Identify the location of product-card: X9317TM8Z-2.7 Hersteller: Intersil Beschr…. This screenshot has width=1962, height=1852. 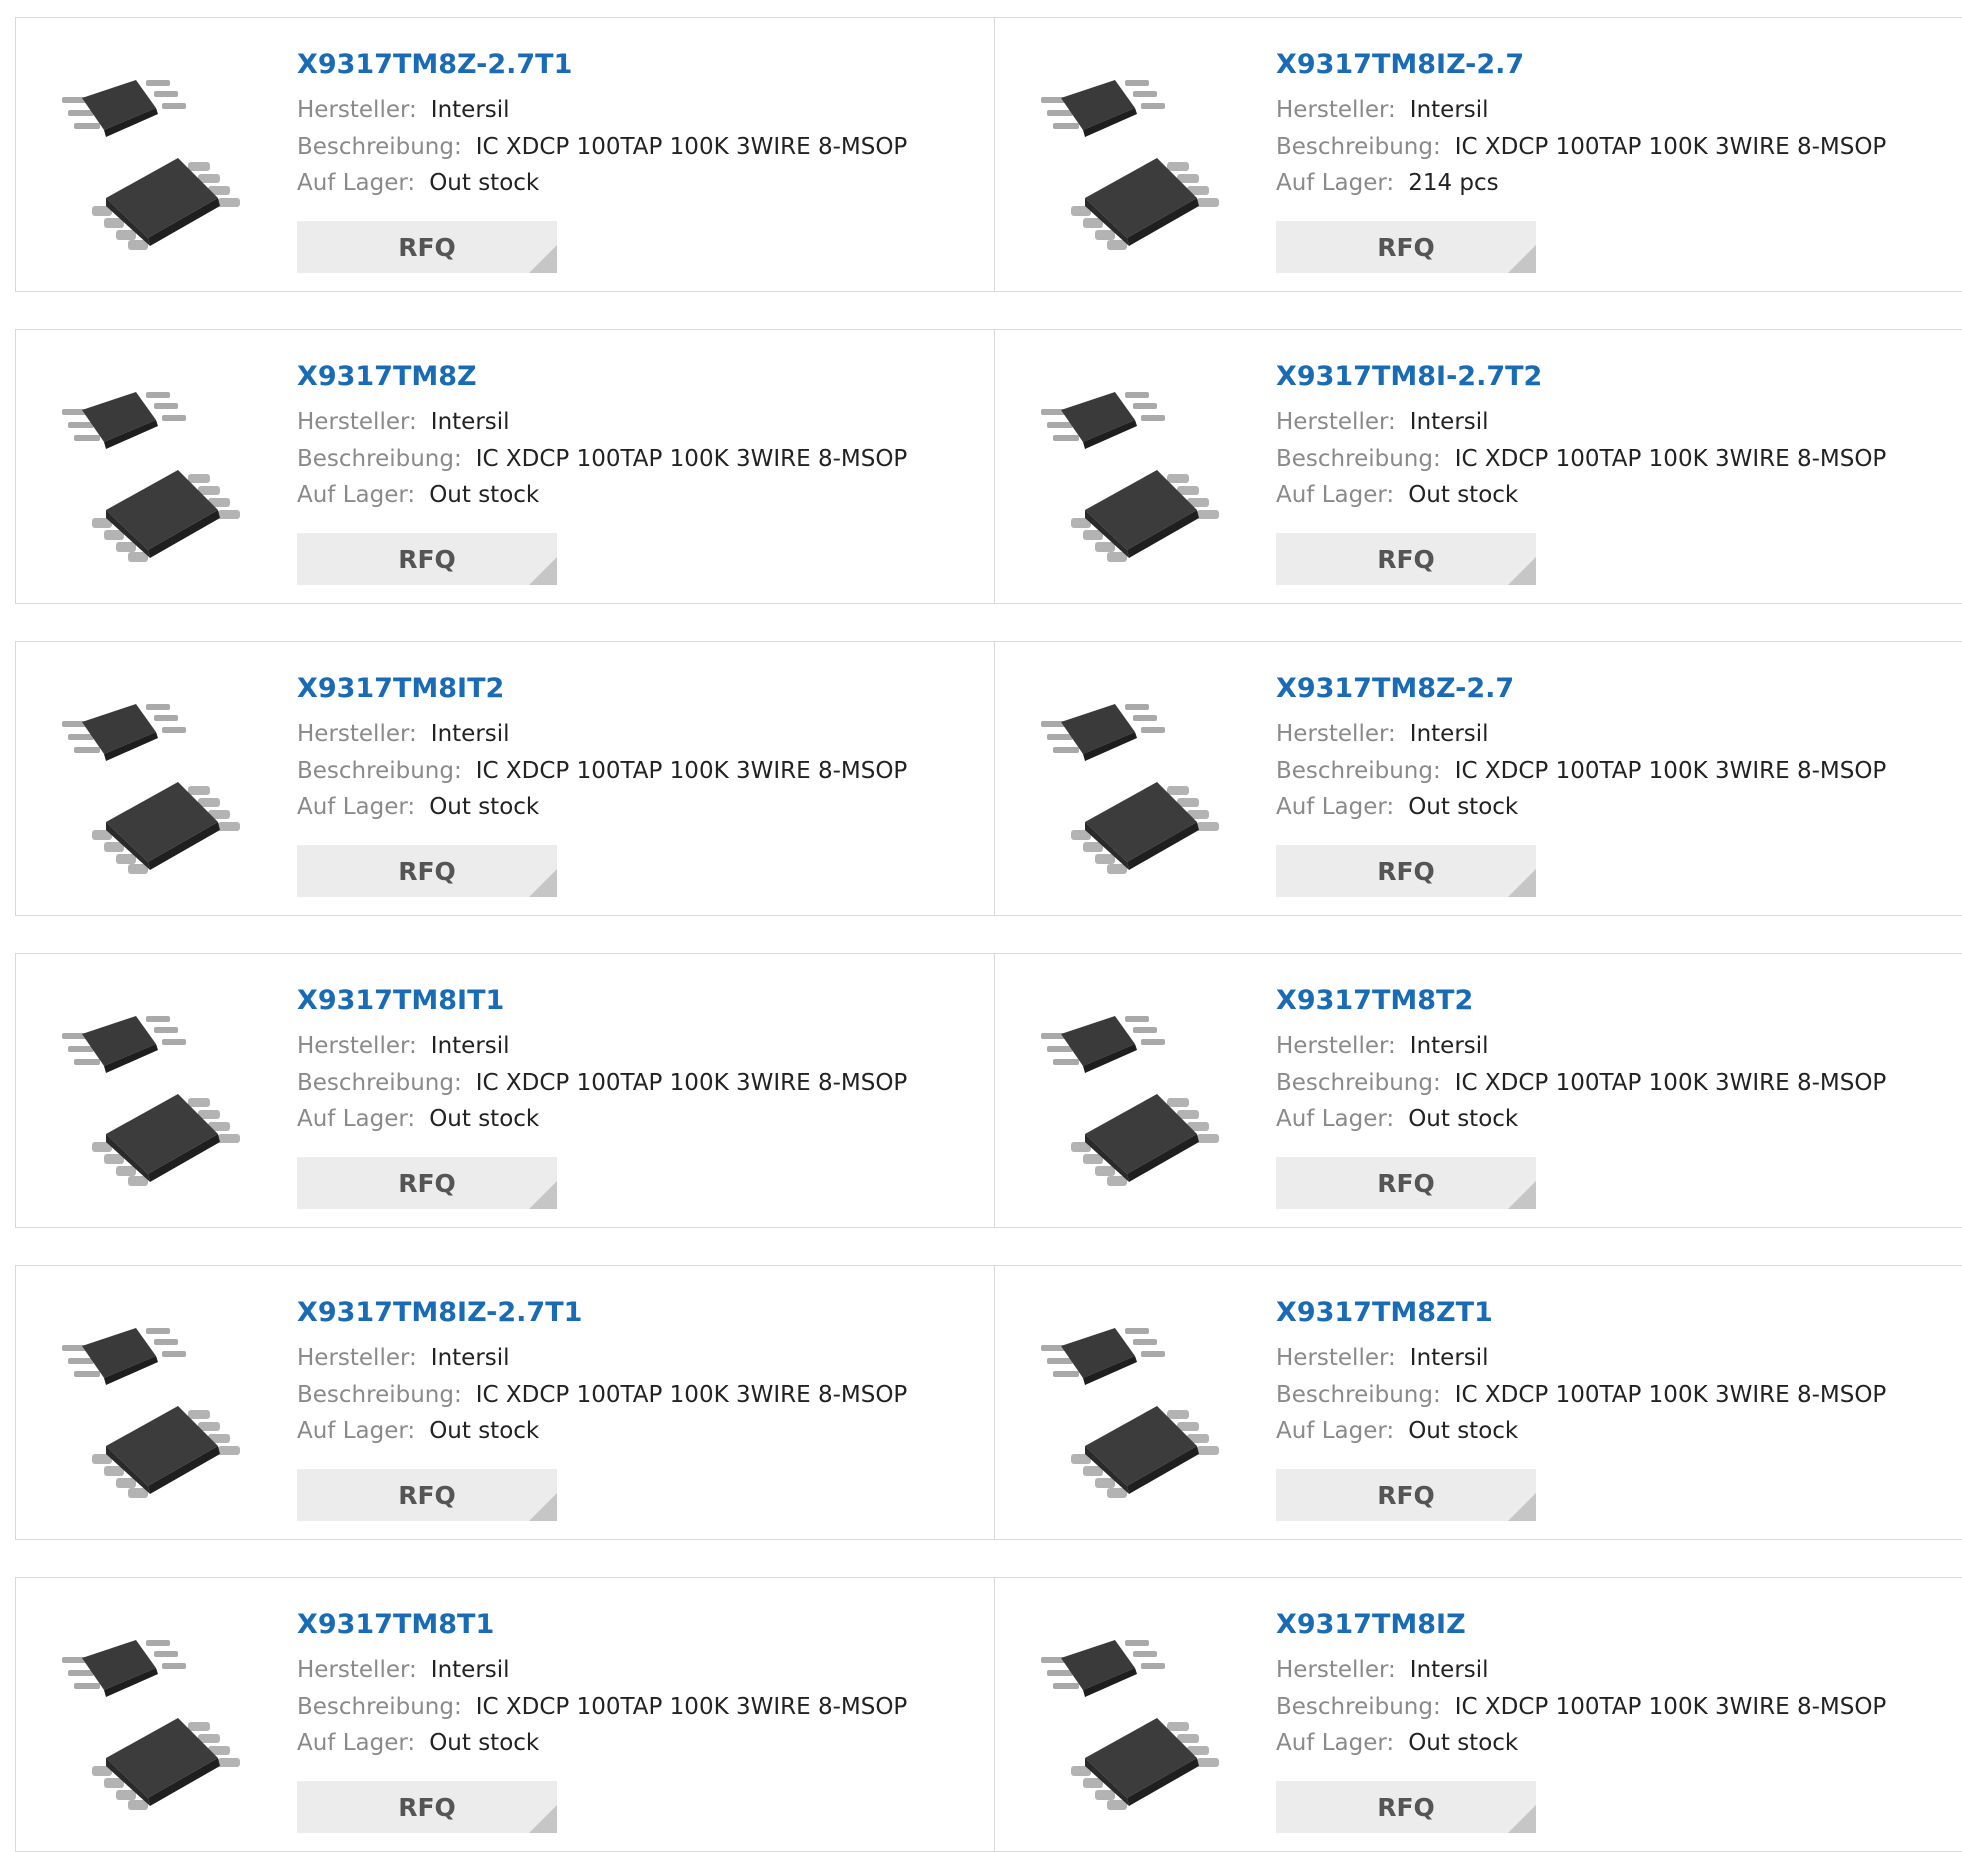
(1478, 778).